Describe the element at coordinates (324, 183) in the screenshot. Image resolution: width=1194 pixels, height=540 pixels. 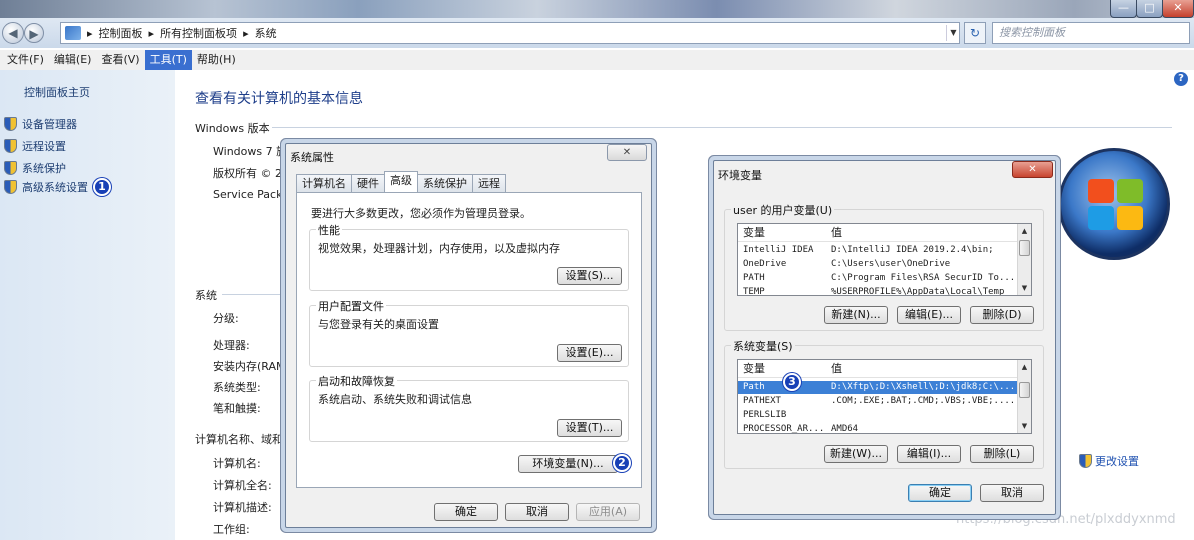
I see `tab-computer-name: 计算机名` at that location.